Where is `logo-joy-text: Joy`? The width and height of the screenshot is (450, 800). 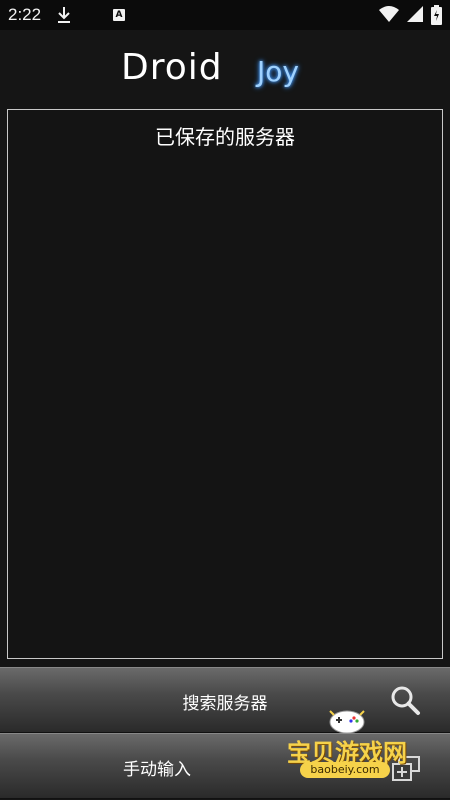 logo-joy-text: Joy is located at coordinates (278, 71).